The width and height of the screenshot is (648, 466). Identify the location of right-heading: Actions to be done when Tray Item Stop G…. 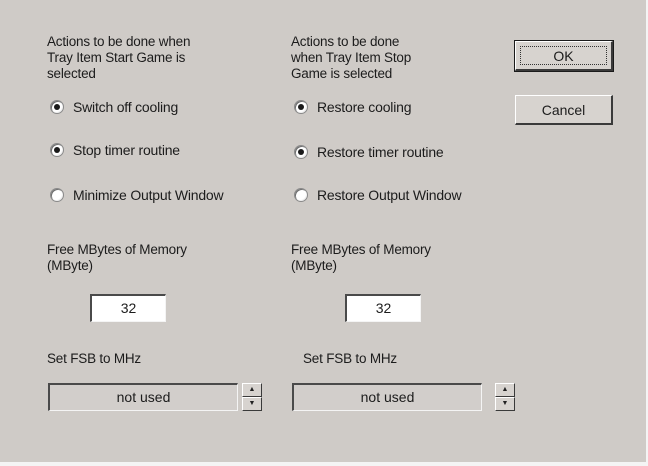
(351, 57).